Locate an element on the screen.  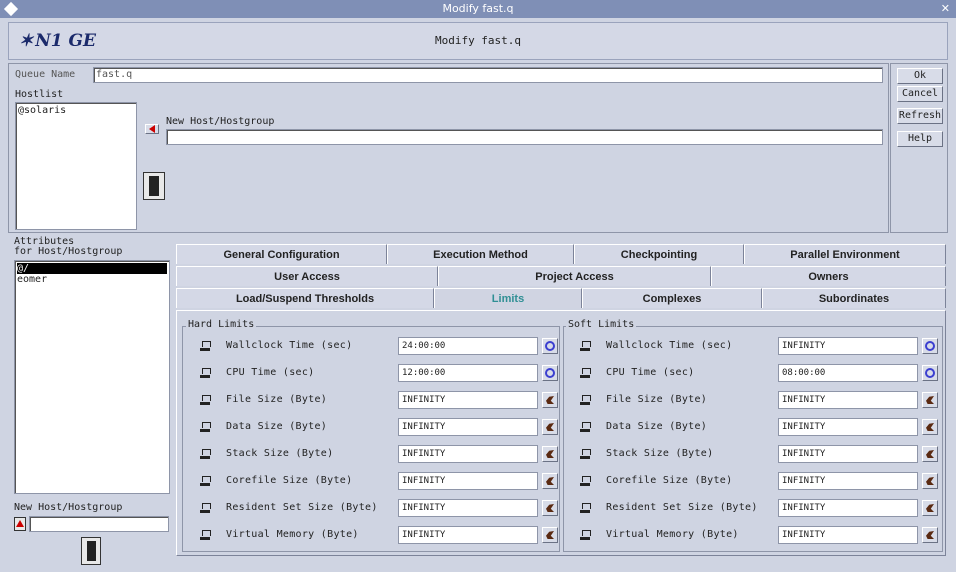
list-item: @solaris is located at coordinates (76, 110).